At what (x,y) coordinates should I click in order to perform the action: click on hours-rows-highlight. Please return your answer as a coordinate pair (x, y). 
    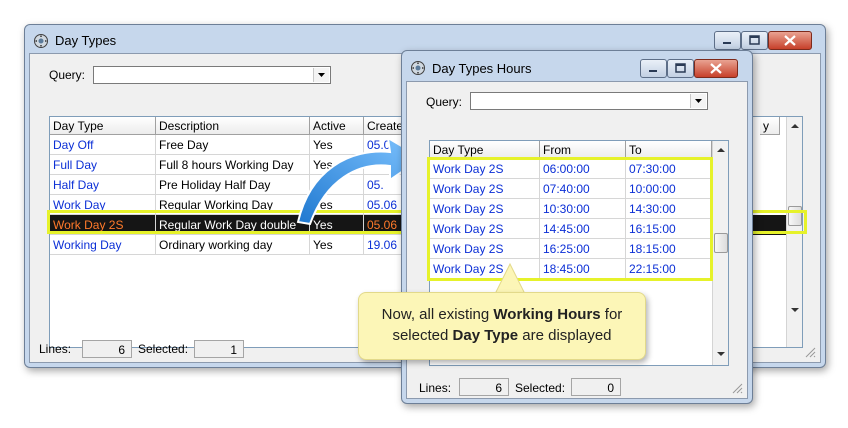
    Looking at the image, I should click on (570, 219).